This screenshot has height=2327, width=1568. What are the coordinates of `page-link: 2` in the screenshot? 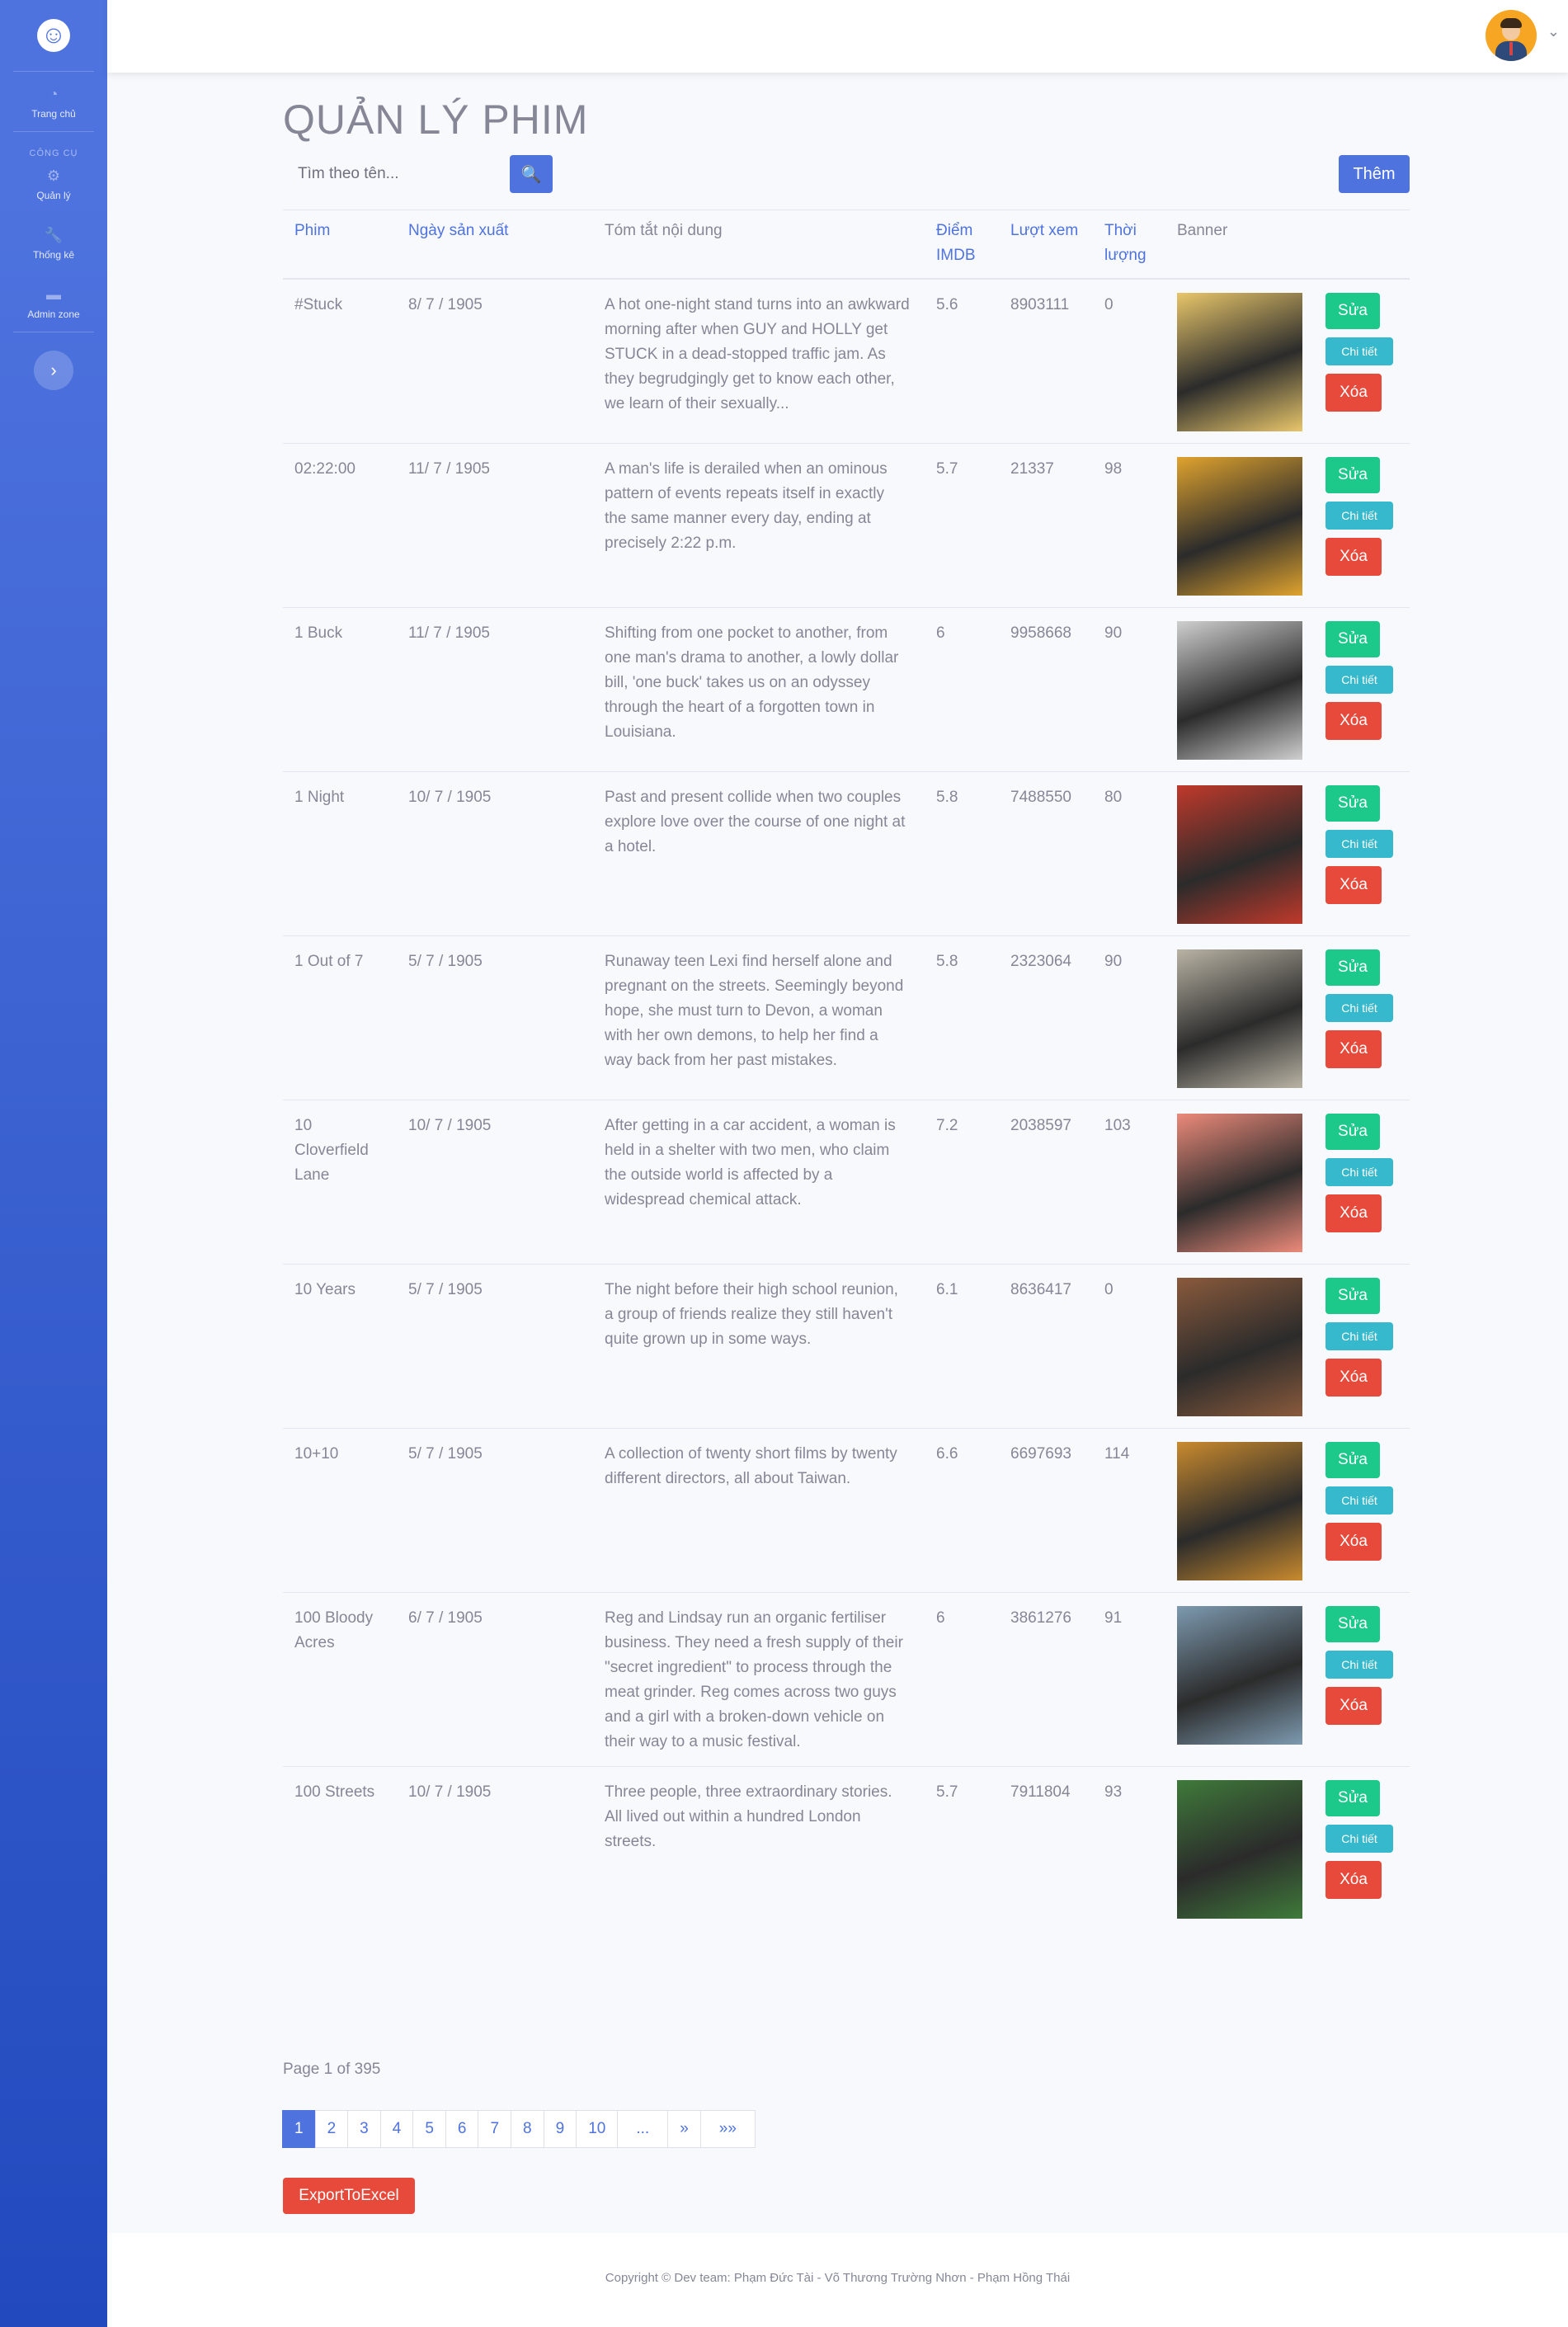 It's located at (331, 2129).